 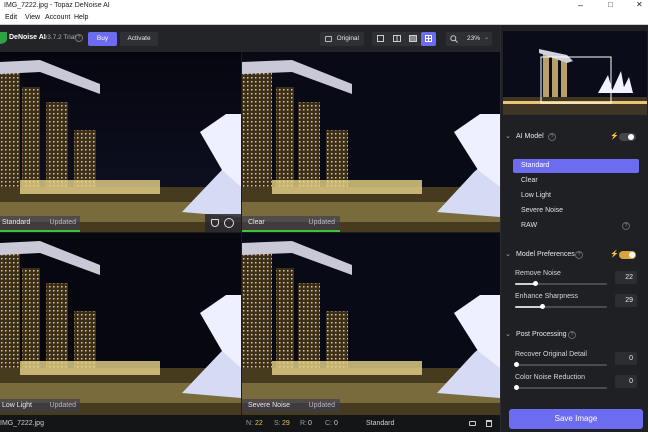 I want to click on model-option-low-light: Low Light, so click(x=576, y=196).